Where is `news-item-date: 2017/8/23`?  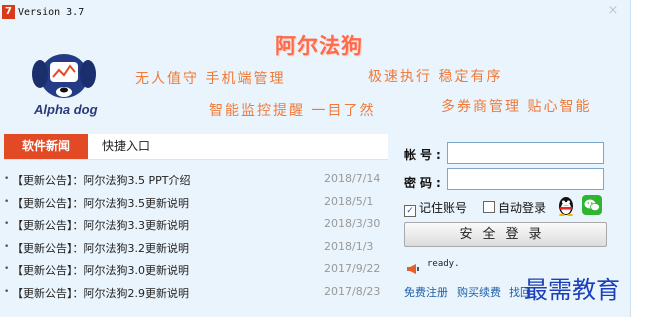 news-item-date: 2017/8/23 is located at coordinates (352, 291).